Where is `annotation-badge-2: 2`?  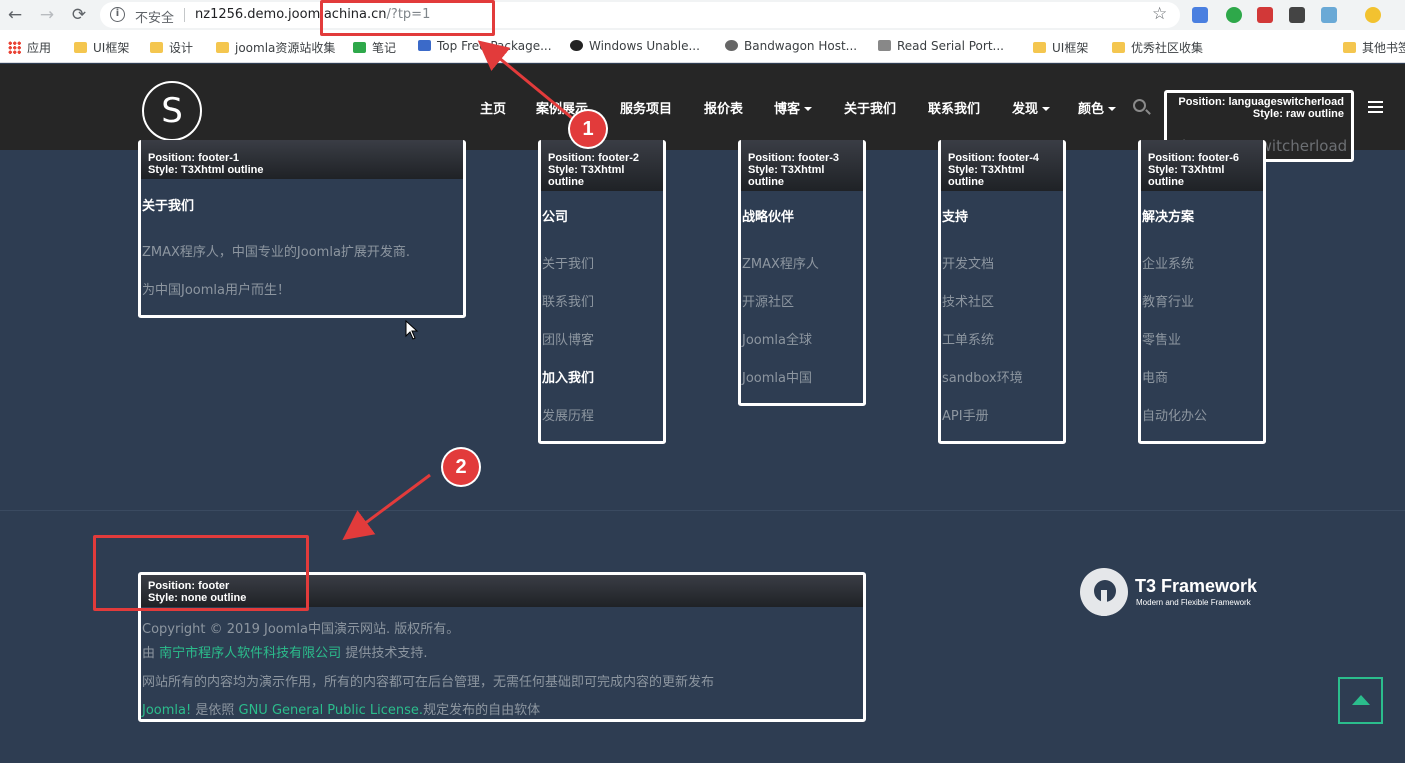 annotation-badge-2: 2 is located at coordinates (461, 467).